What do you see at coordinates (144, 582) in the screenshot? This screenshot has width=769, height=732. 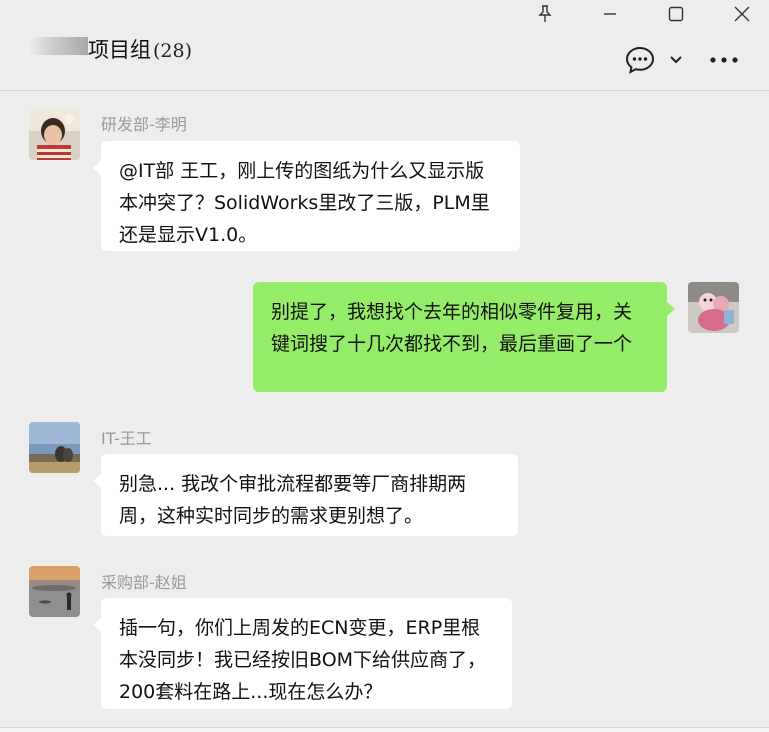 I see `sender-name: 采购部-赵姐` at bounding box center [144, 582].